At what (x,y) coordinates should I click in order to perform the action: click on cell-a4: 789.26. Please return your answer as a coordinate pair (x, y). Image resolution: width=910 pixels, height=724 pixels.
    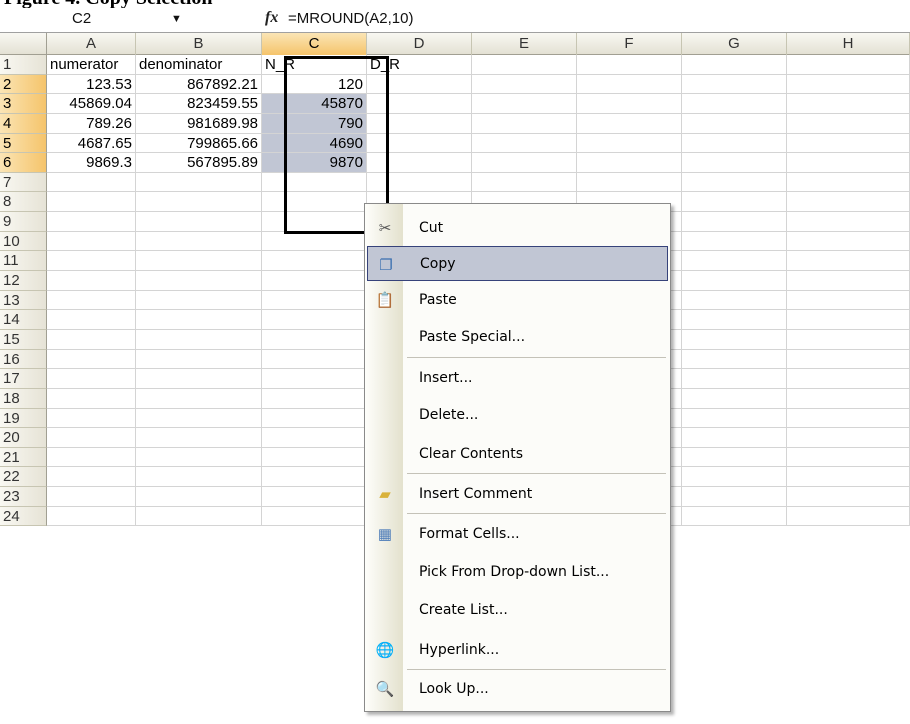
    Looking at the image, I should click on (91, 123).